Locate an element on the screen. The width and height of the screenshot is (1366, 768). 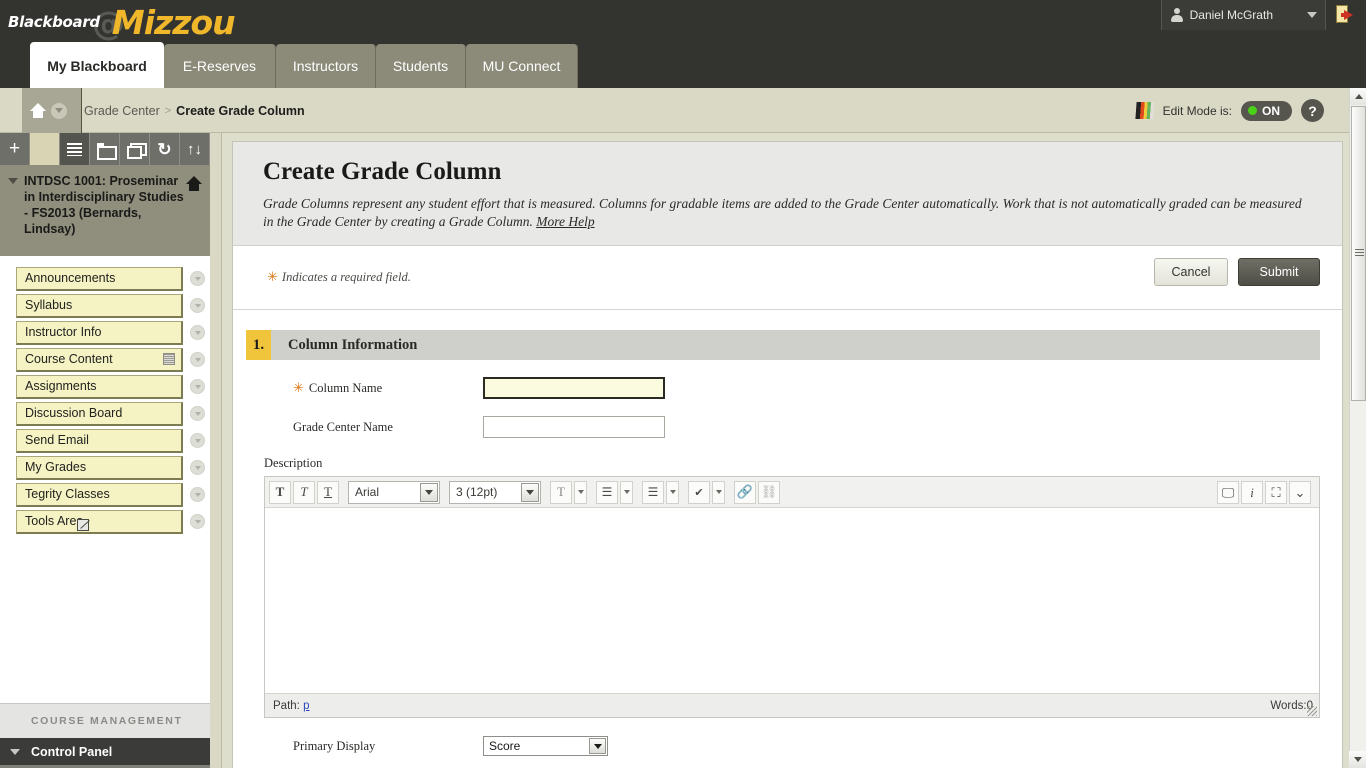
add-content-button is located at coordinates (15, 149).